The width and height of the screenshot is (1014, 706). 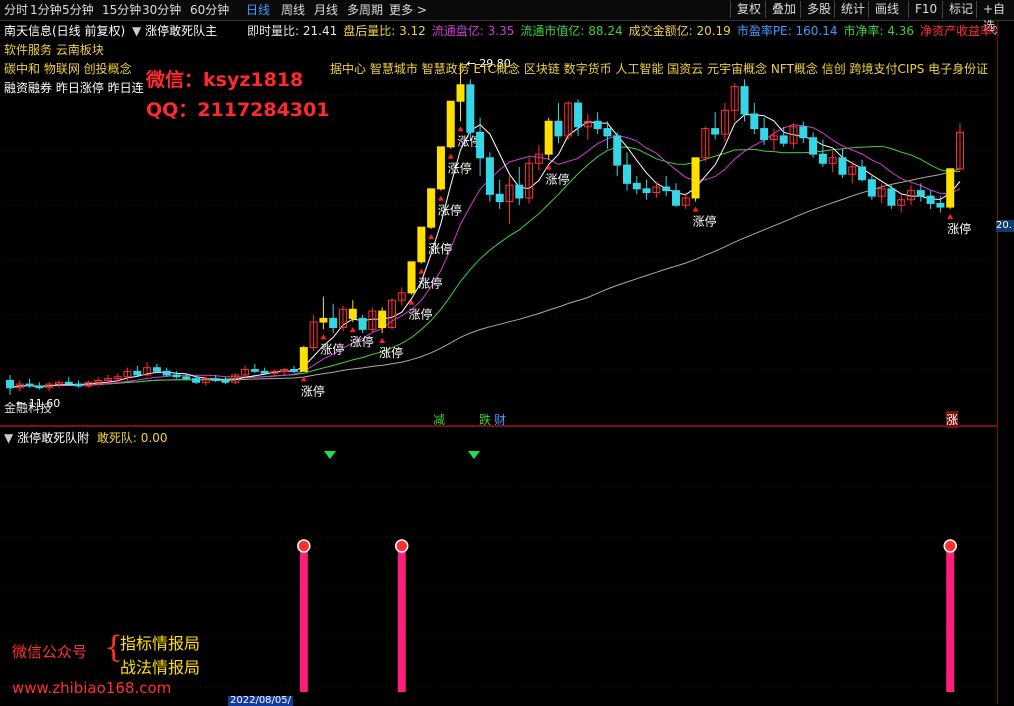 What do you see at coordinates (925, 9) in the screenshot?
I see `toolbar-button-5: F10` at bounding box center [925, 9].